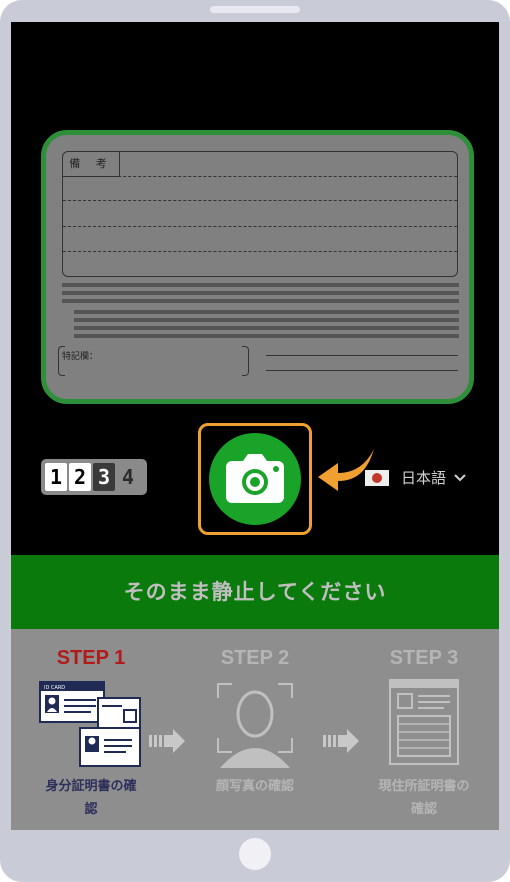 This screenshot has width=510, height=882. Describe the element at coordinates (245, 361) in the screenshot. I see `special-bracket-right` at that location.